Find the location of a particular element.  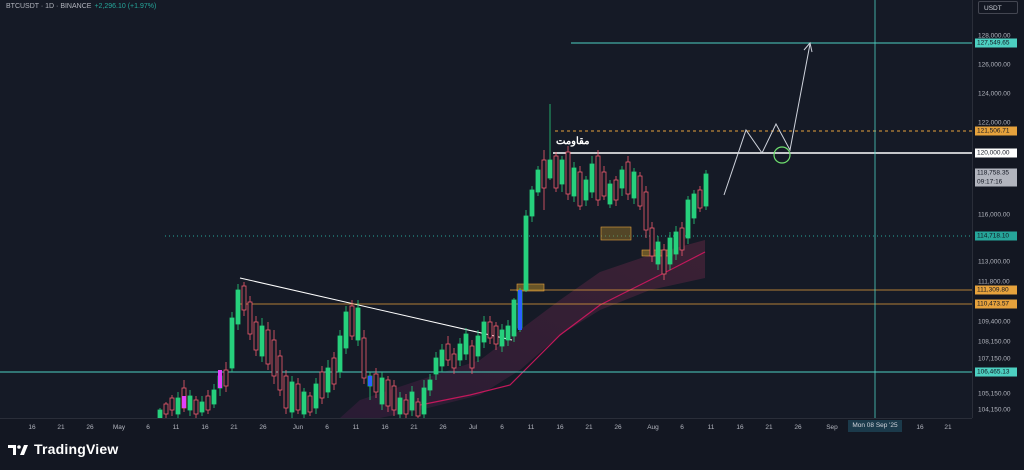

price-change: +2,296.10 (+1.97%) is located at coordinates (125, 6).